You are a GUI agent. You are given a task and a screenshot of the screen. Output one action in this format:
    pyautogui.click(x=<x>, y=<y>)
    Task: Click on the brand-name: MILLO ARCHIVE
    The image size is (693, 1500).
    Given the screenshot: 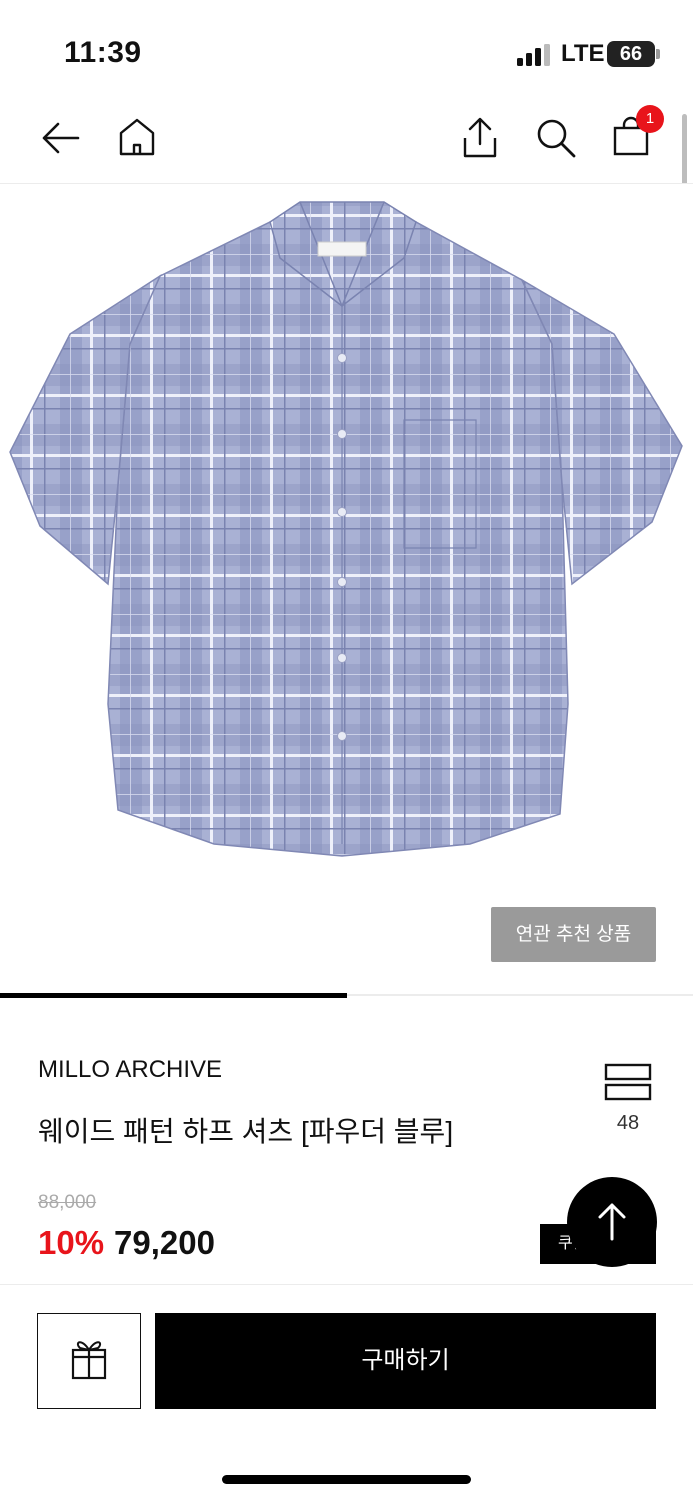 What is the action you would take?
    pyautogui.click(x=130, y=1070)
    